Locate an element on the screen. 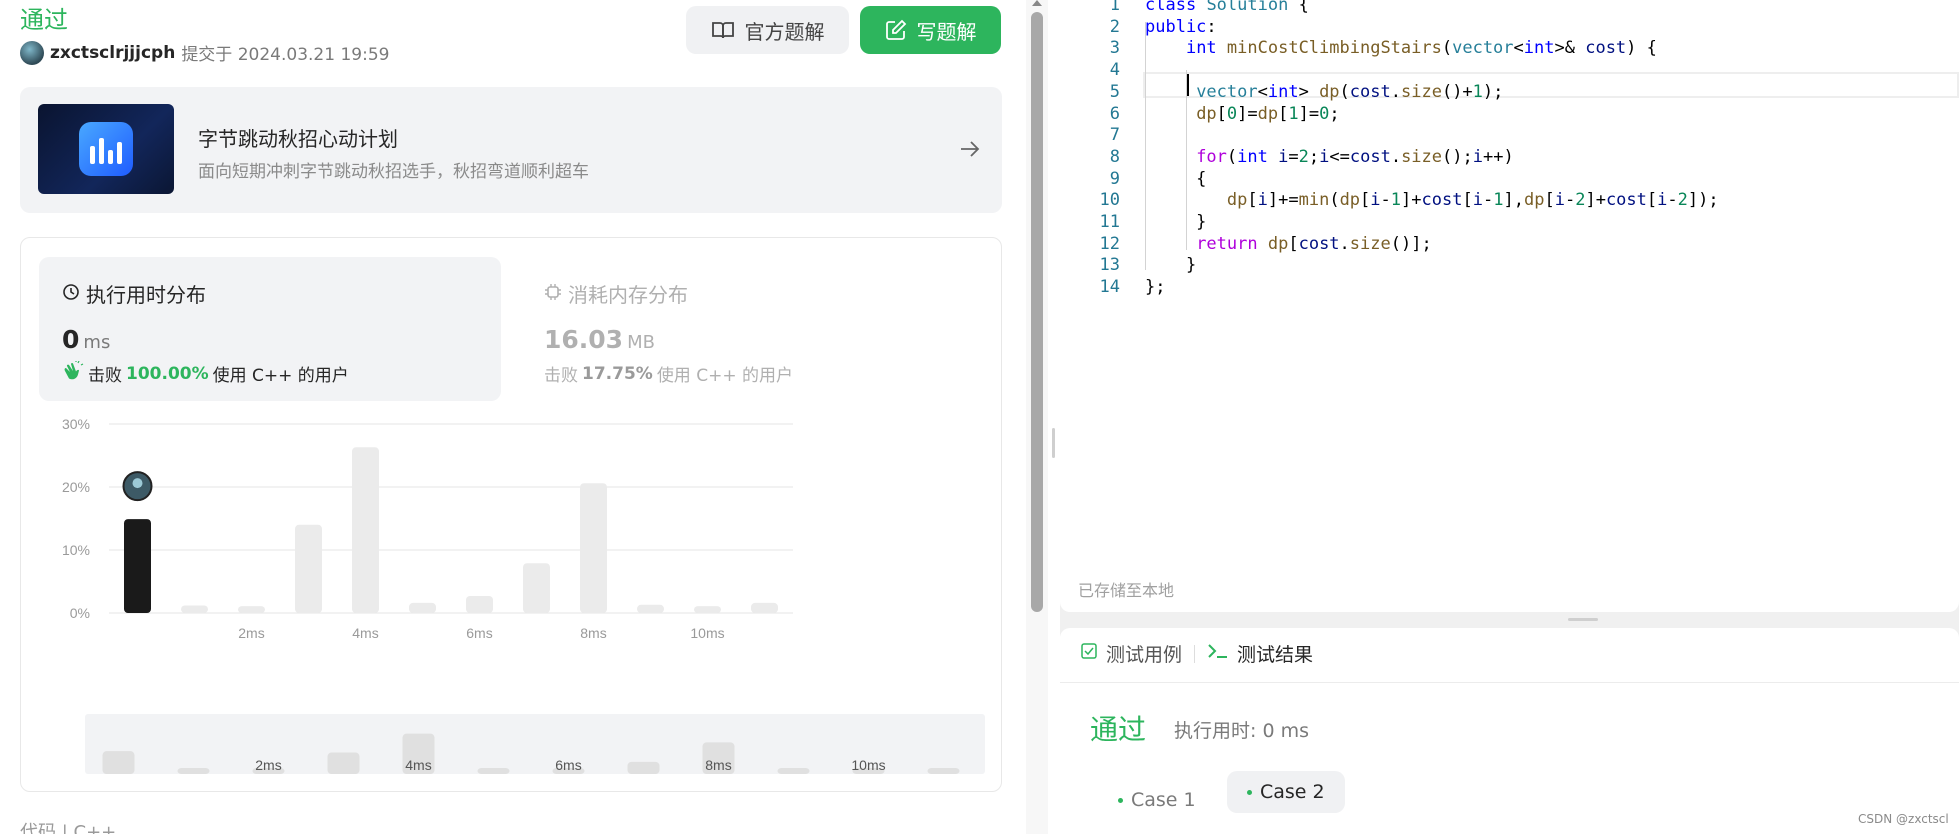 Image resolution: width=1959 pixels, height=834 pixels. case-2-label: Case 2 is located at coordinates (1292, 792).